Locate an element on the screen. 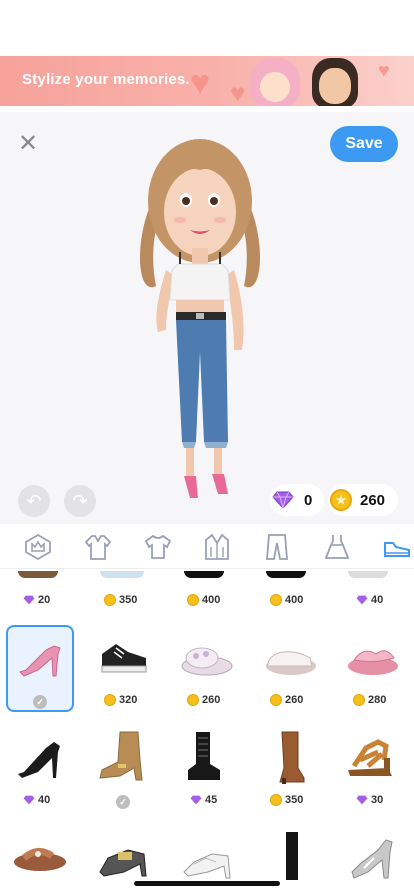 The width and height of the screenshot is (414, 896). combat-boots-item is located at coordinates (204, 757).